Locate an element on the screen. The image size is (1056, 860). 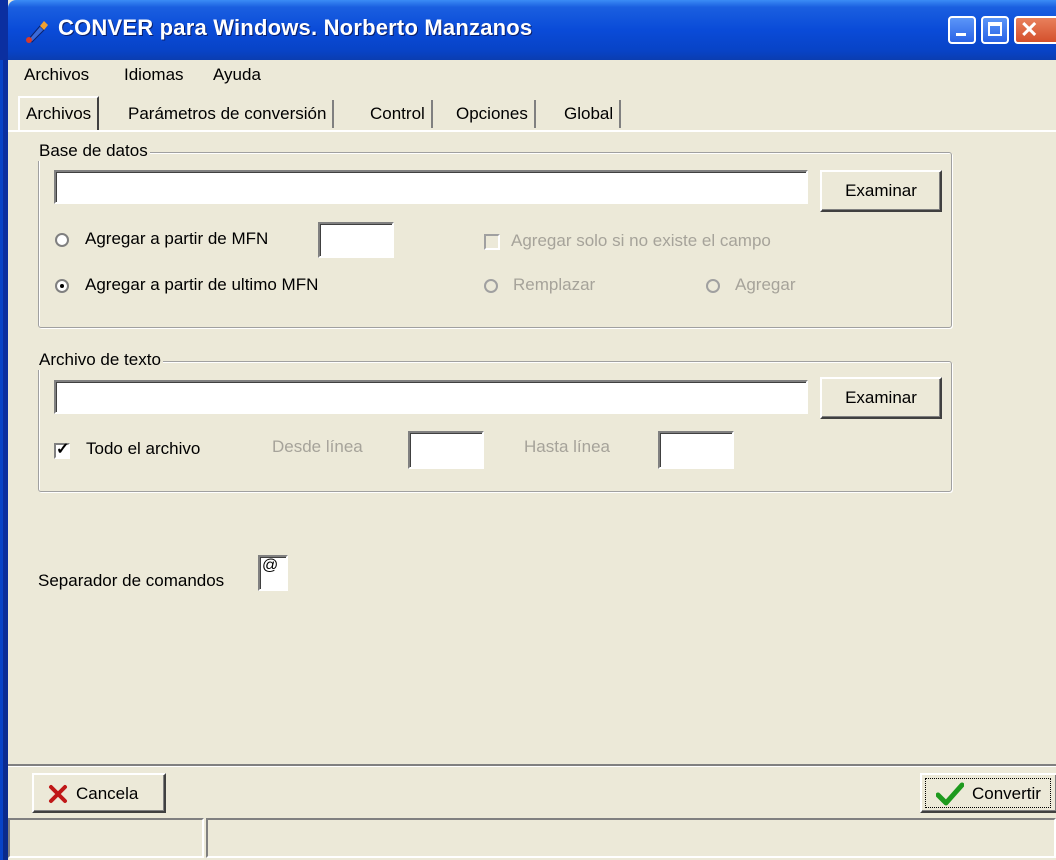
bottom-separator is located at coordinates (532, 765).